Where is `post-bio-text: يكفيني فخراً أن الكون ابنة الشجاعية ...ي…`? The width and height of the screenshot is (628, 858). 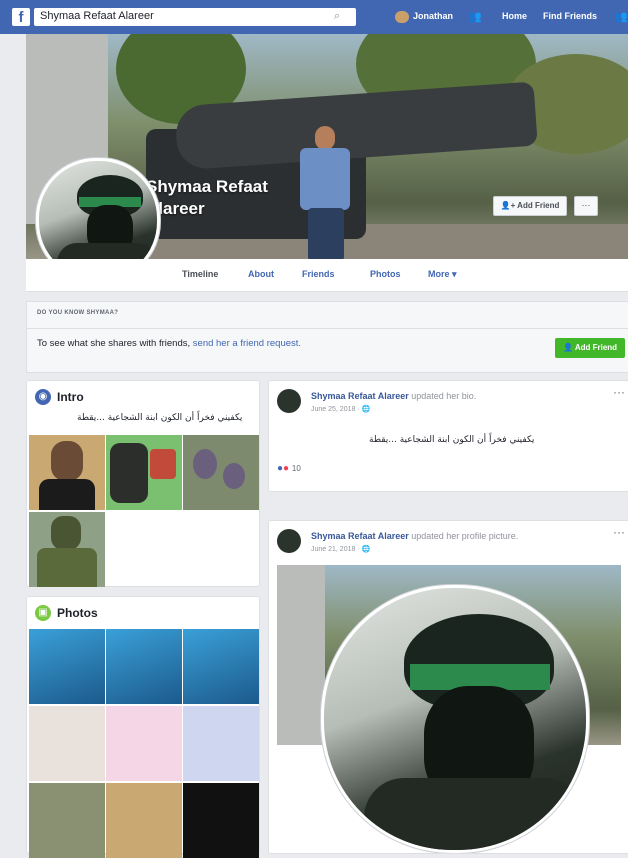 post-bio-text: يكفيني فخراً أن الكون ابنة الشجاعية ...ي… is located at coordinates (452, 440).